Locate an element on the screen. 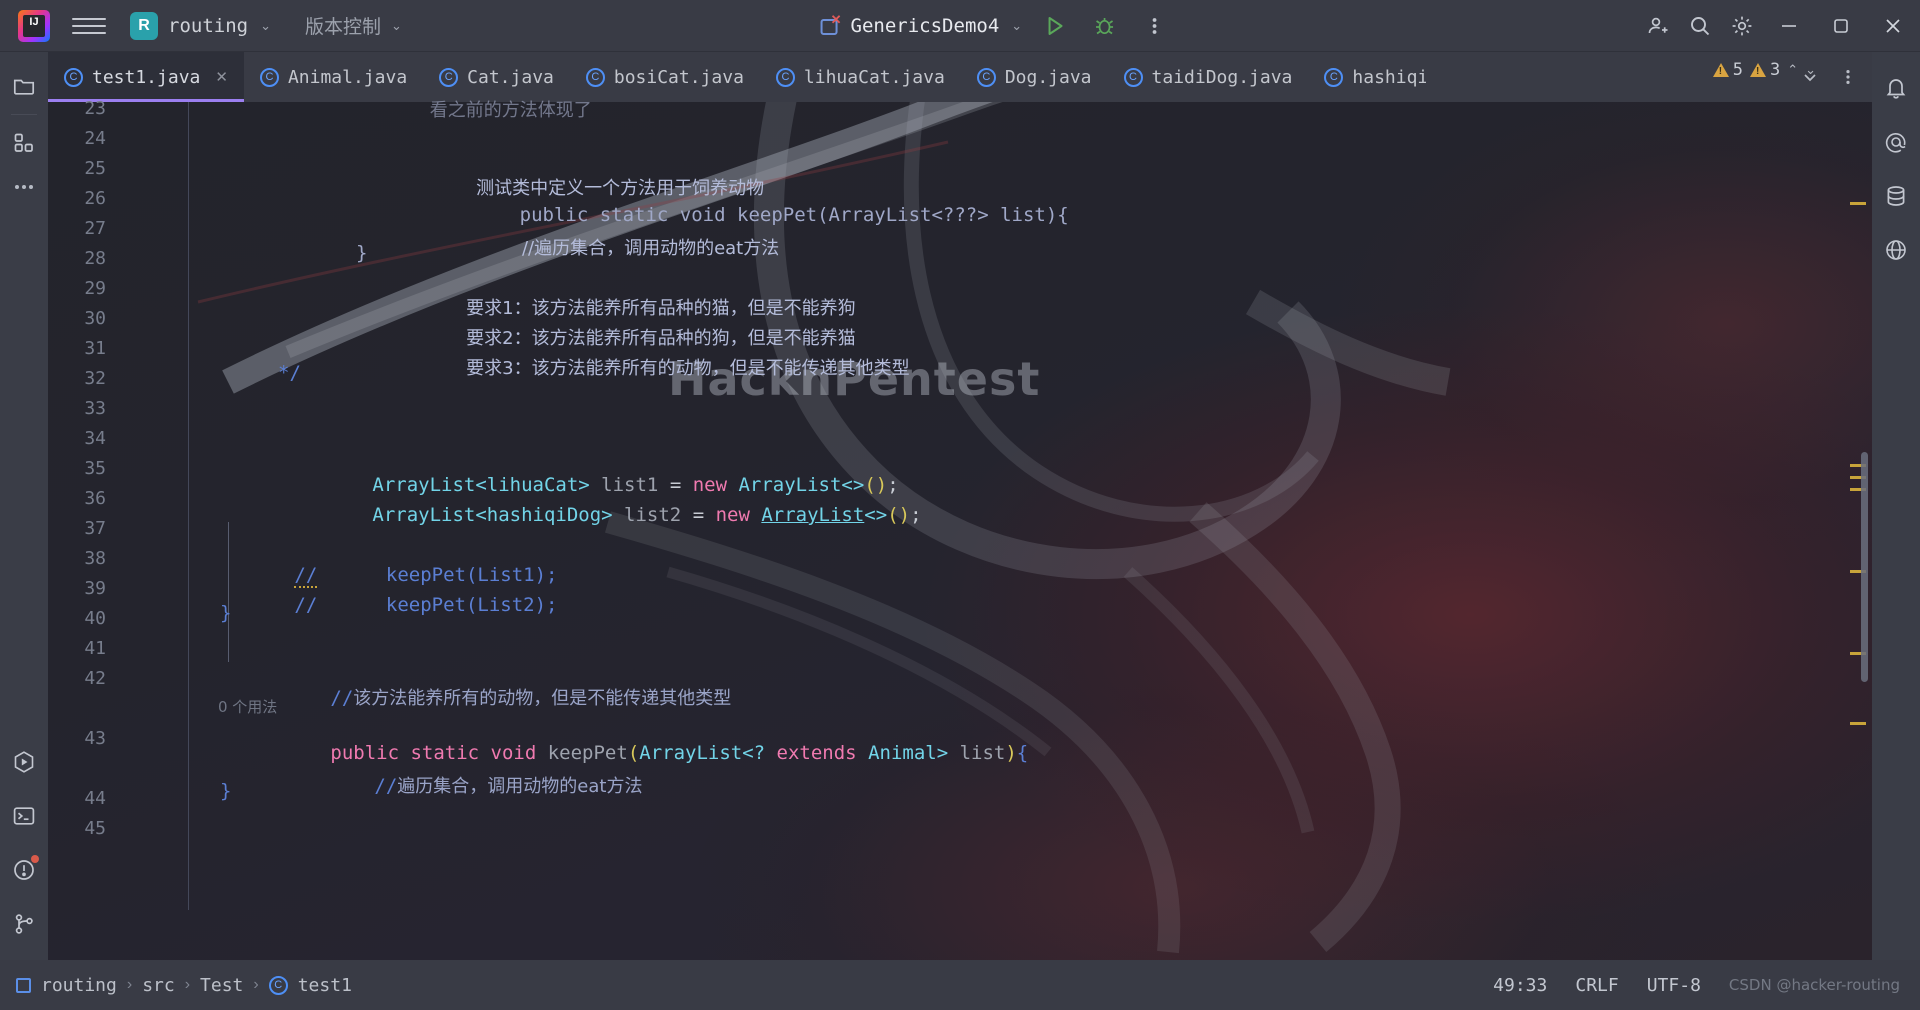  code-line-40: } is located at coordinates (226, 613).